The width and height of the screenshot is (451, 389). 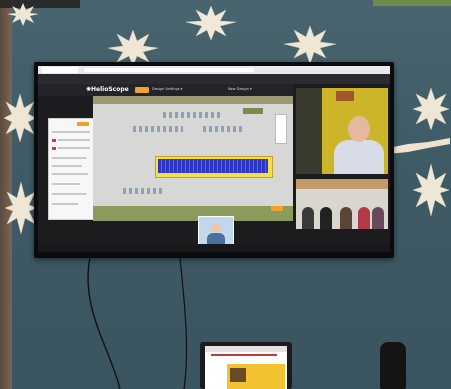 I want to click on tablet-screen, so click(x=246, y=367).